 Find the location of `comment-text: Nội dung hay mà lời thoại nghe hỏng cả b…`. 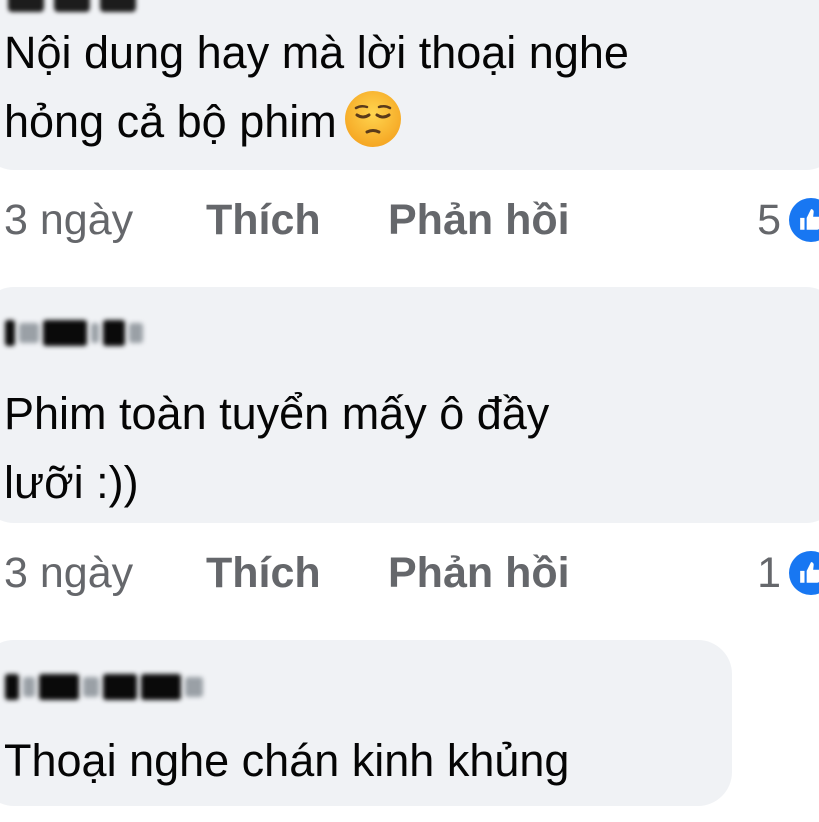

comment-text: Nội dung hay mà lời thoại nghe hỏng cả b… is located at coordinates (316, 87).